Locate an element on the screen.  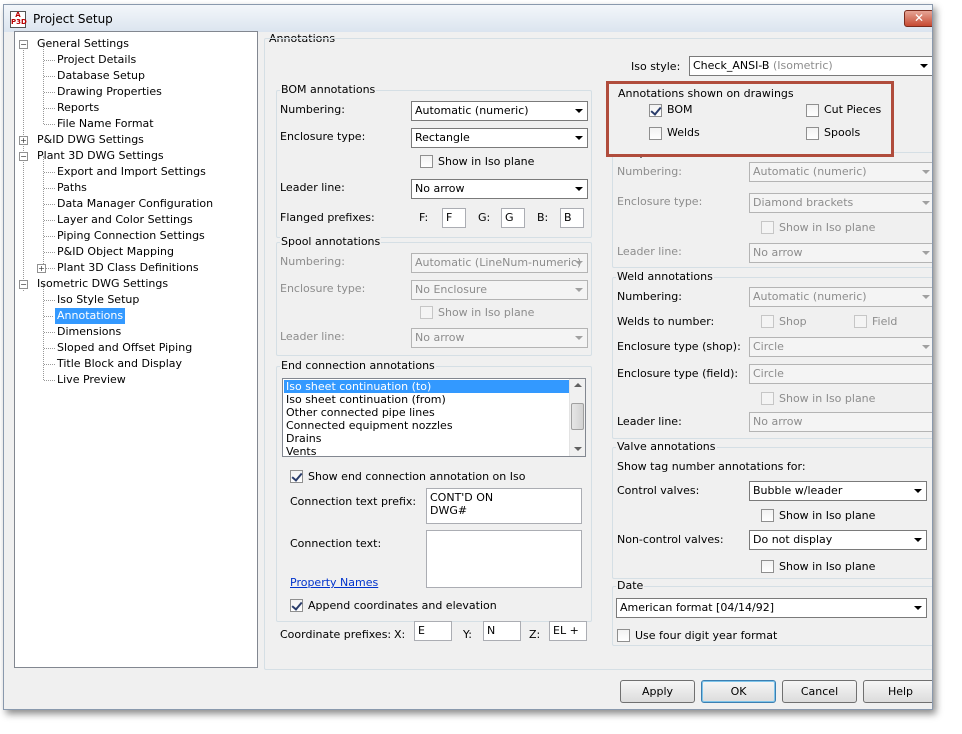
spool-group-title: Spool annotations is located at coordinates (331, 241).